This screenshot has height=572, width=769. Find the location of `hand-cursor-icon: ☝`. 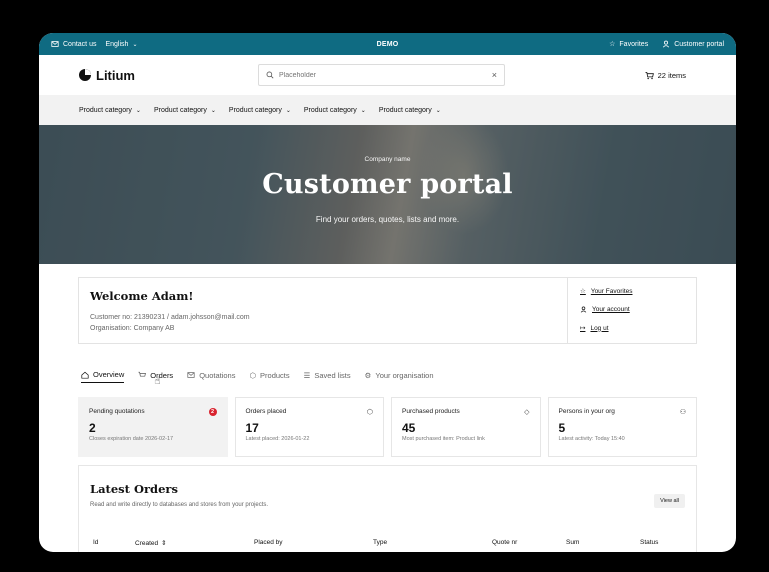

hand-cursor-icon: ☝ is located at coordinates (157, 381).